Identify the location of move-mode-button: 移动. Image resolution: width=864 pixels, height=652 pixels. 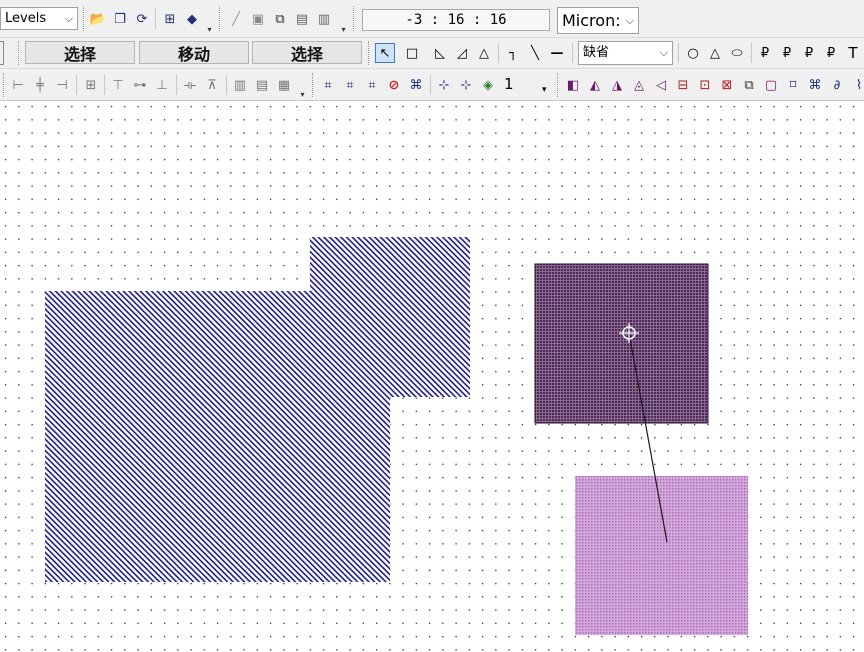
(194, 52).